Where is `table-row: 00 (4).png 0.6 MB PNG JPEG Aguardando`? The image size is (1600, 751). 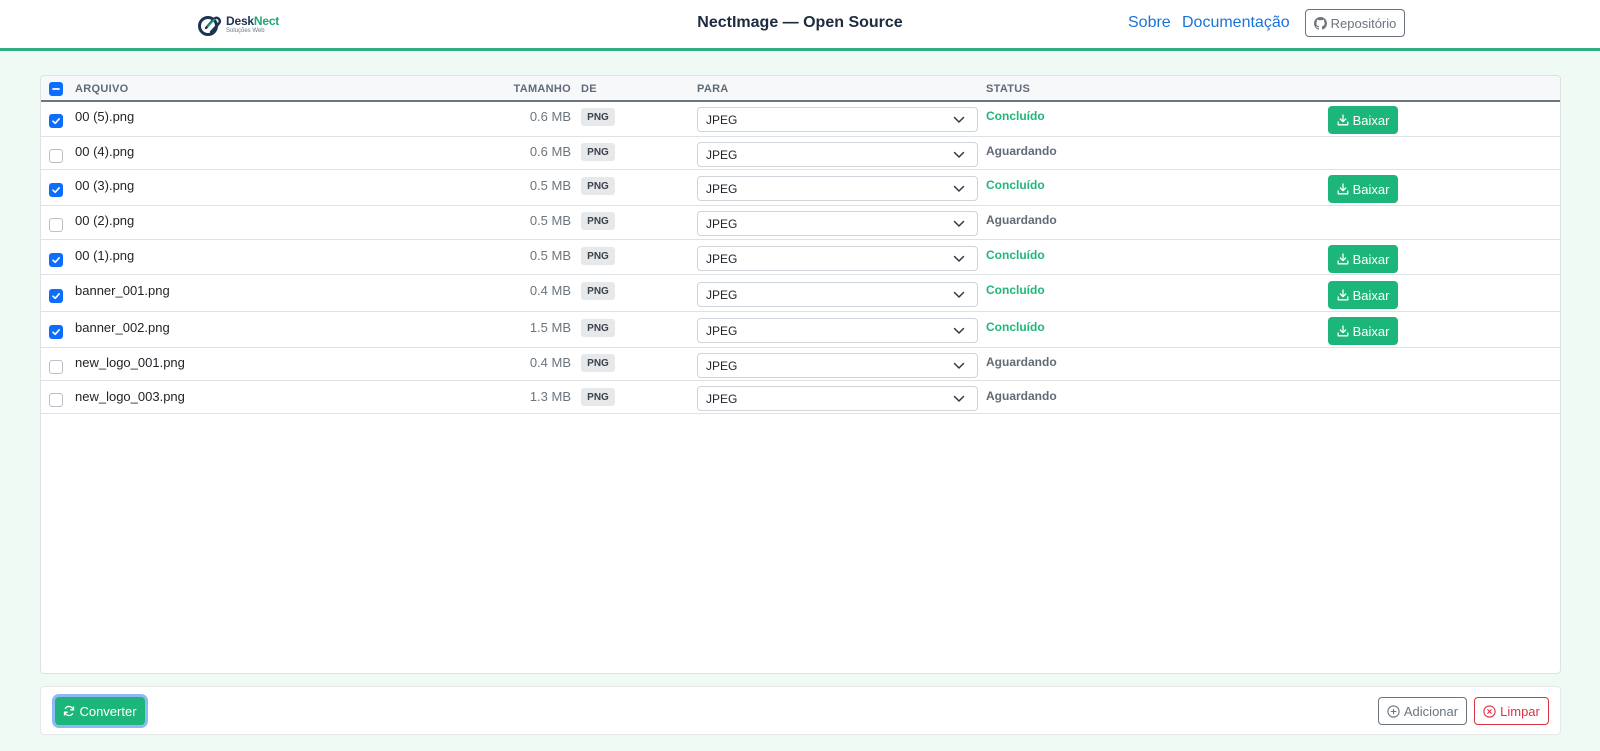
table-row: 00 (4).png 0.6 MB PNG JPEG Aguardando is located at coordinates (800, 153).